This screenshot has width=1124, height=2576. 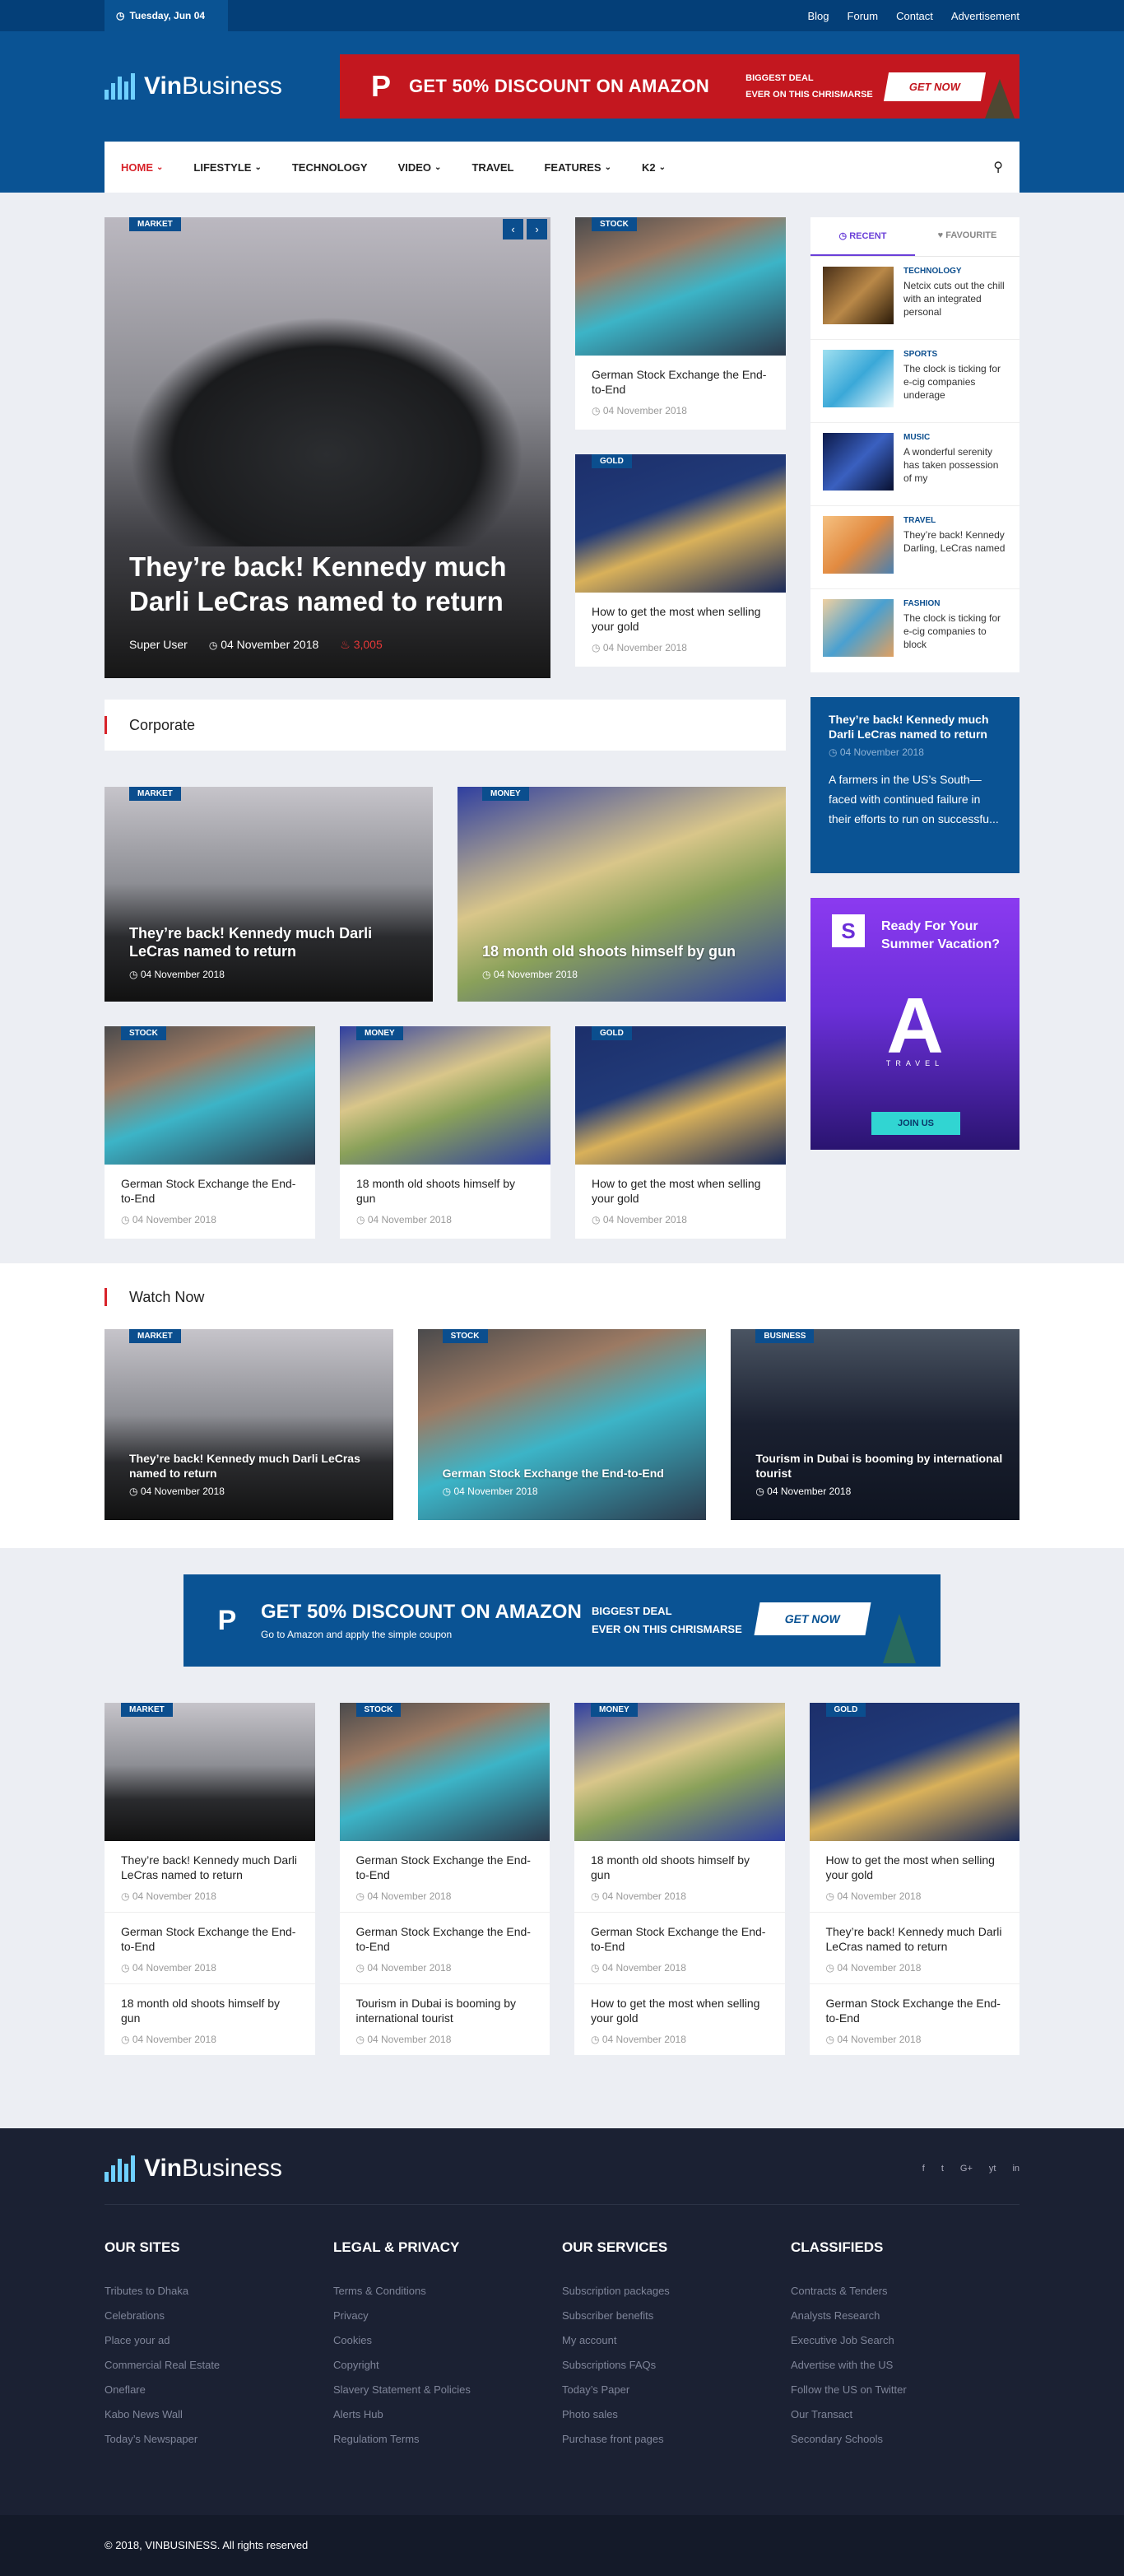 What do you see at coordinates (955, 520) in the screenshot?
I see `item-category: TRAVEL` at bounding box center [955, 520].